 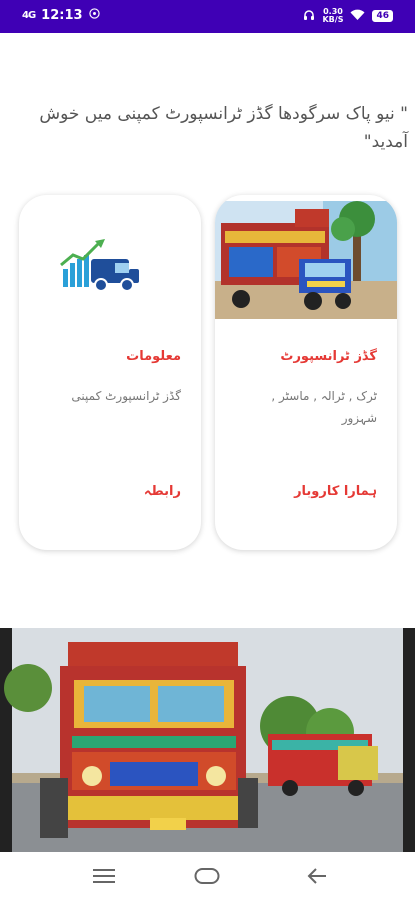 I want to click on status-right: 0.30 KB/S 46, so click(x=348, y=16).